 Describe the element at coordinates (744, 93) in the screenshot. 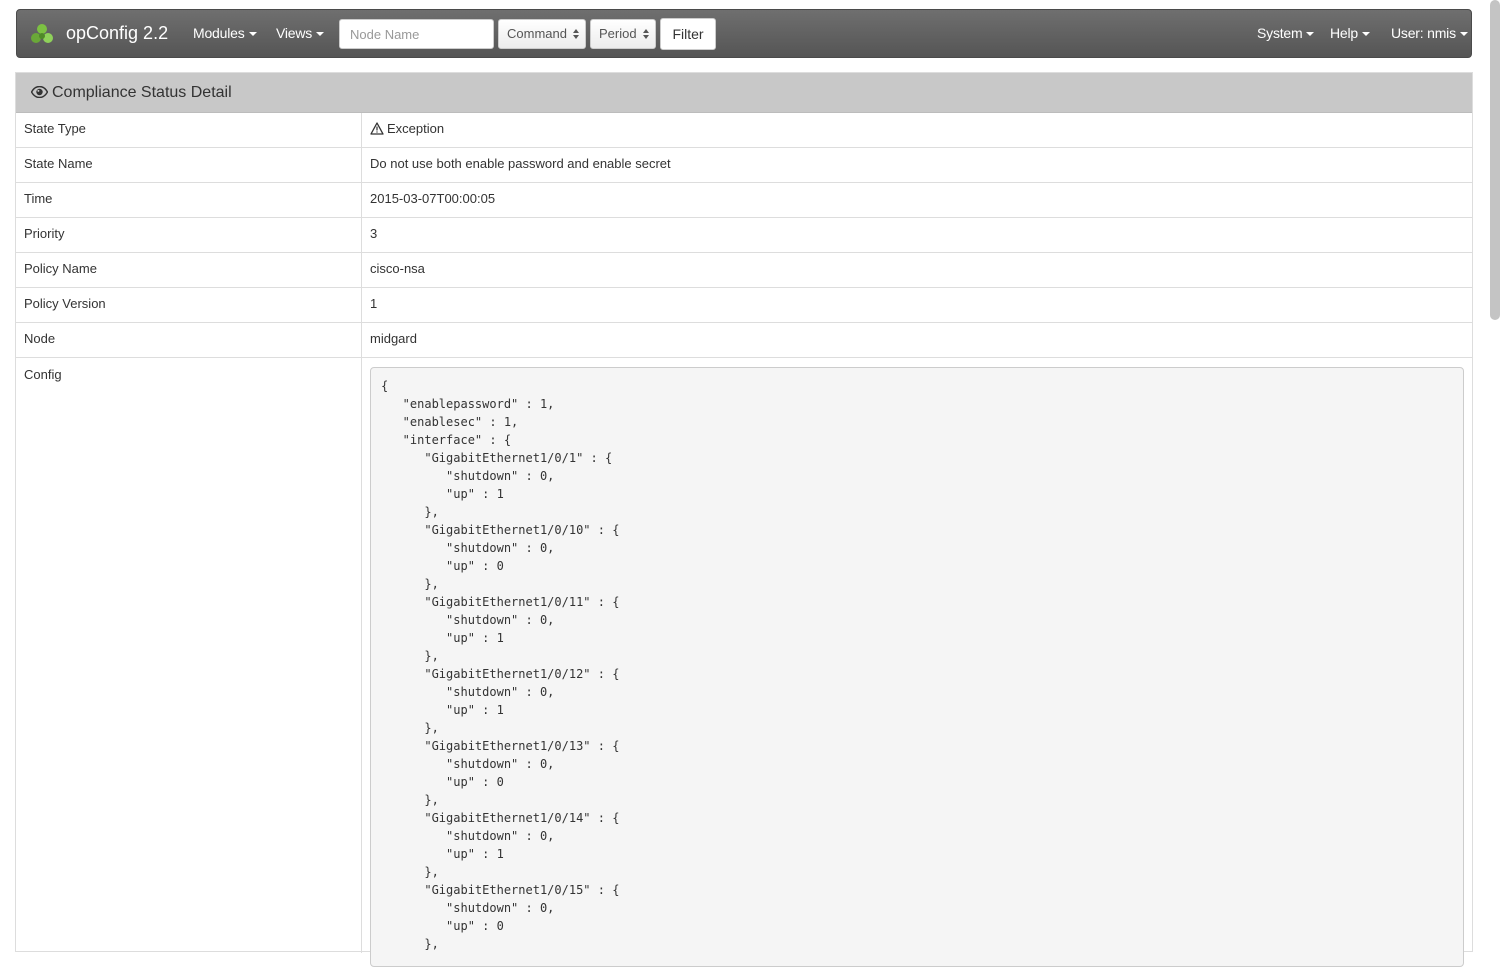

I see `panel-heading: Compliance Status Detail` at that location.